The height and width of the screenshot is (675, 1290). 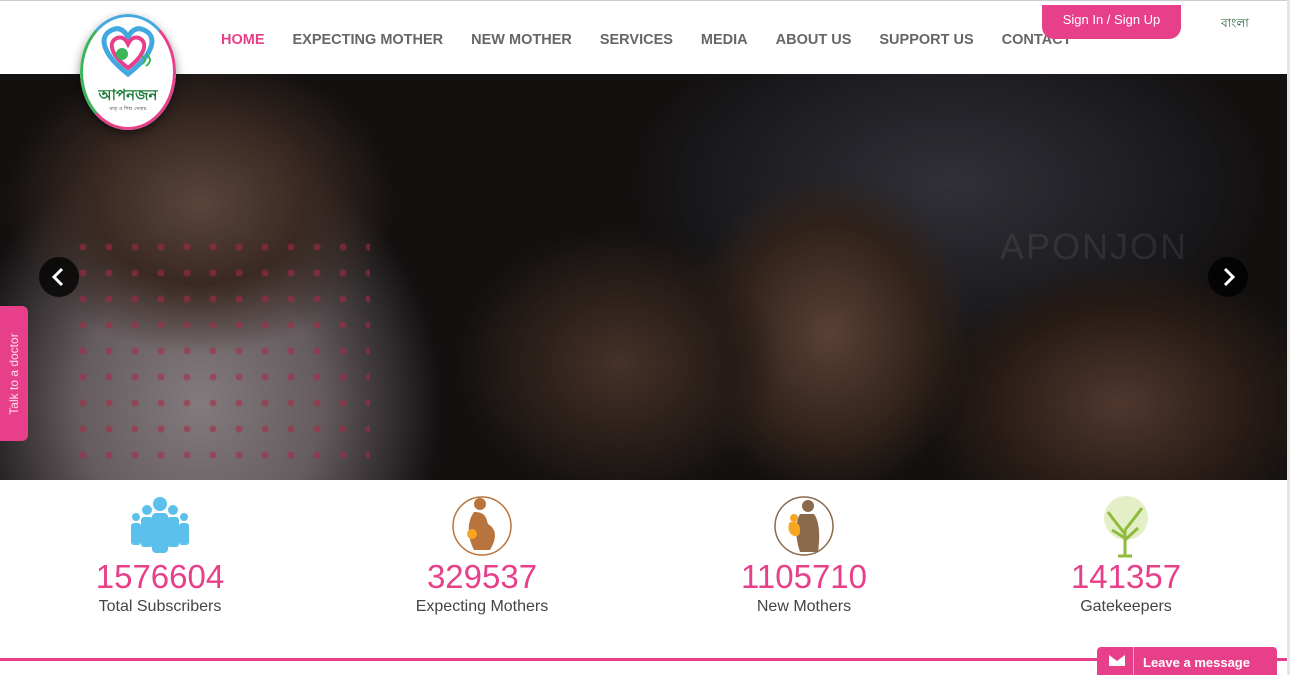 I want to click on site-logo: আপনজন মাতৃ ও শিশু সেবায়, so click(x=128, y=72).